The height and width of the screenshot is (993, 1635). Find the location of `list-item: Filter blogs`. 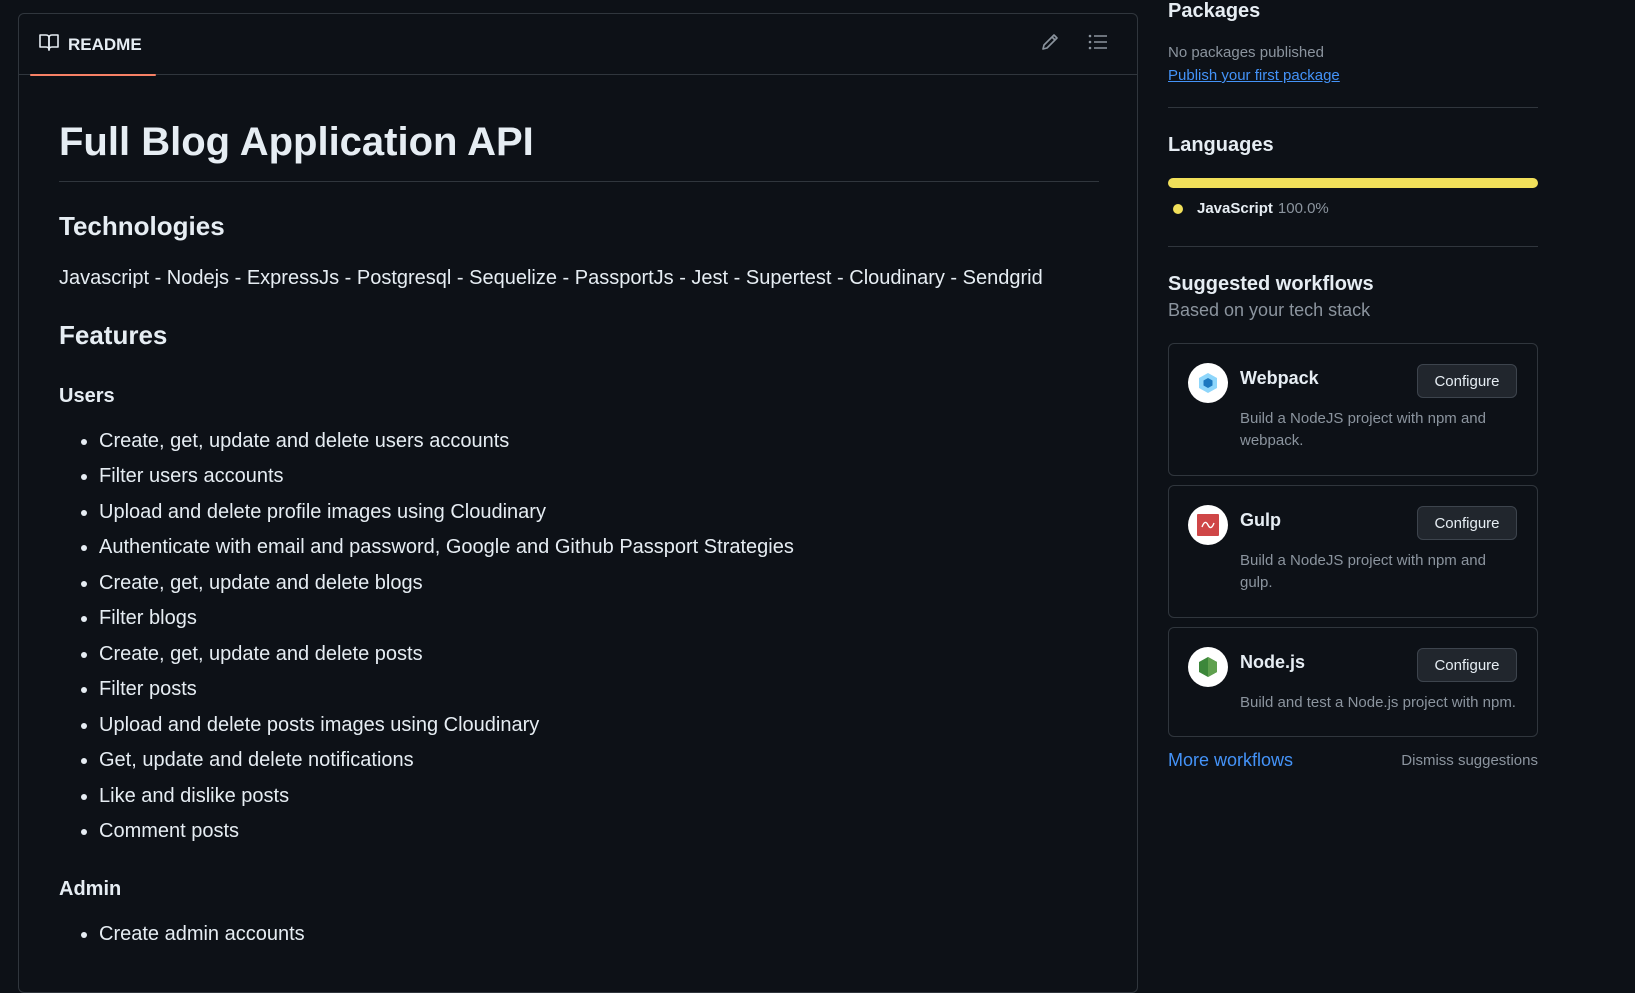

list-item: Filter blogs is located at coordinates (599, 618).